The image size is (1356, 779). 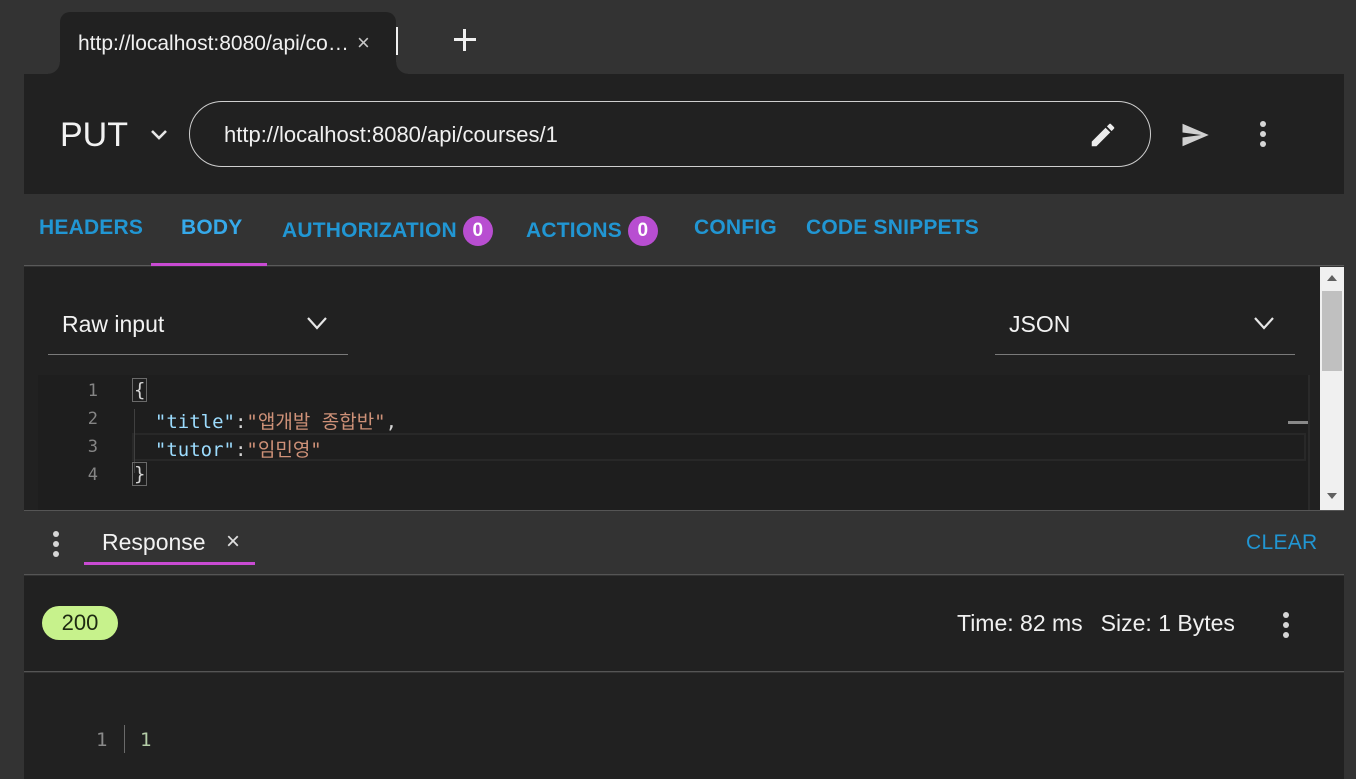 I want to click on tab-authorization: AUTHORIZATION 0, so click(x=387, y=231).